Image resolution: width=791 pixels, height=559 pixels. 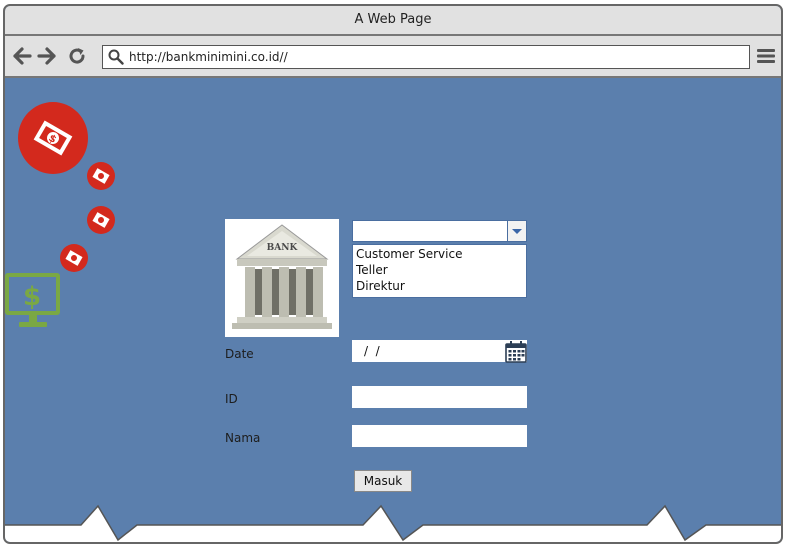 What do you see at coordinates (393, 523) in the screenshot?
I see `torn-edge-decoration` at bounding box center [393, 523].